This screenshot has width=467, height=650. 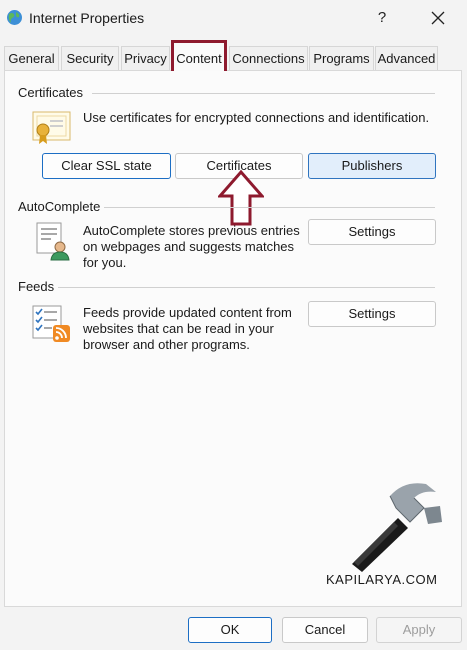 What do you see at coordinates (419, 630) in the screenshot?
I see `apply-button: Apply` at bounding box center [419, 630].